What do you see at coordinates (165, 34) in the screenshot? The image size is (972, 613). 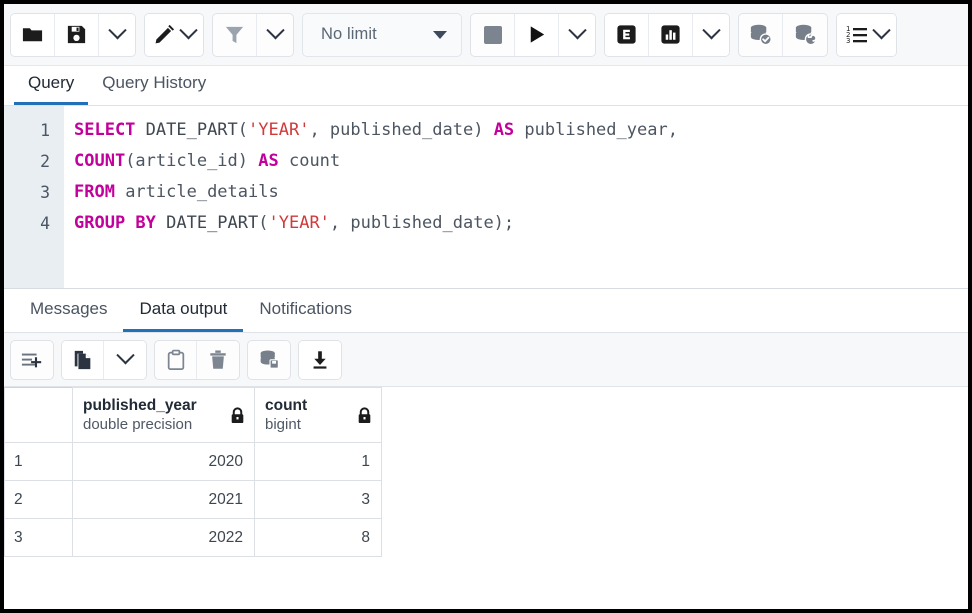 I see `pencil-icon` at bounding box center [165, 34].